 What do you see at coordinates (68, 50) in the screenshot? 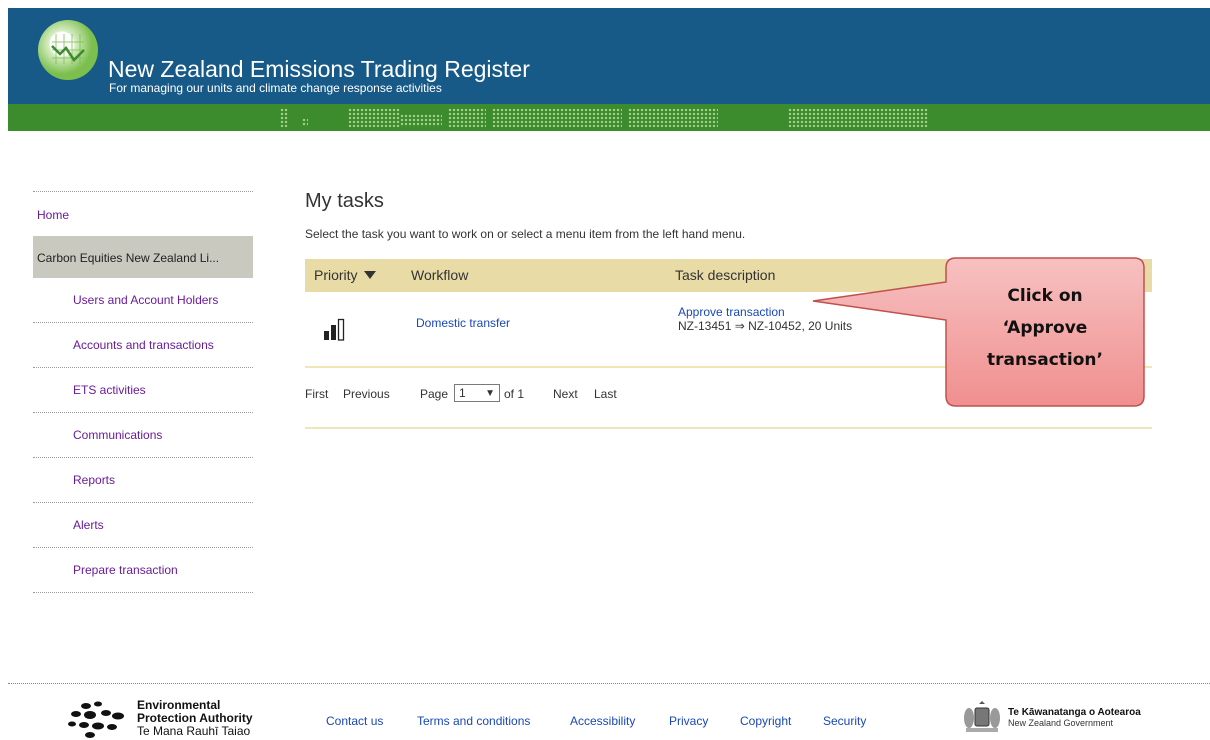
I see `climate-chart-logo-icon` at bounding box center [68, 50].